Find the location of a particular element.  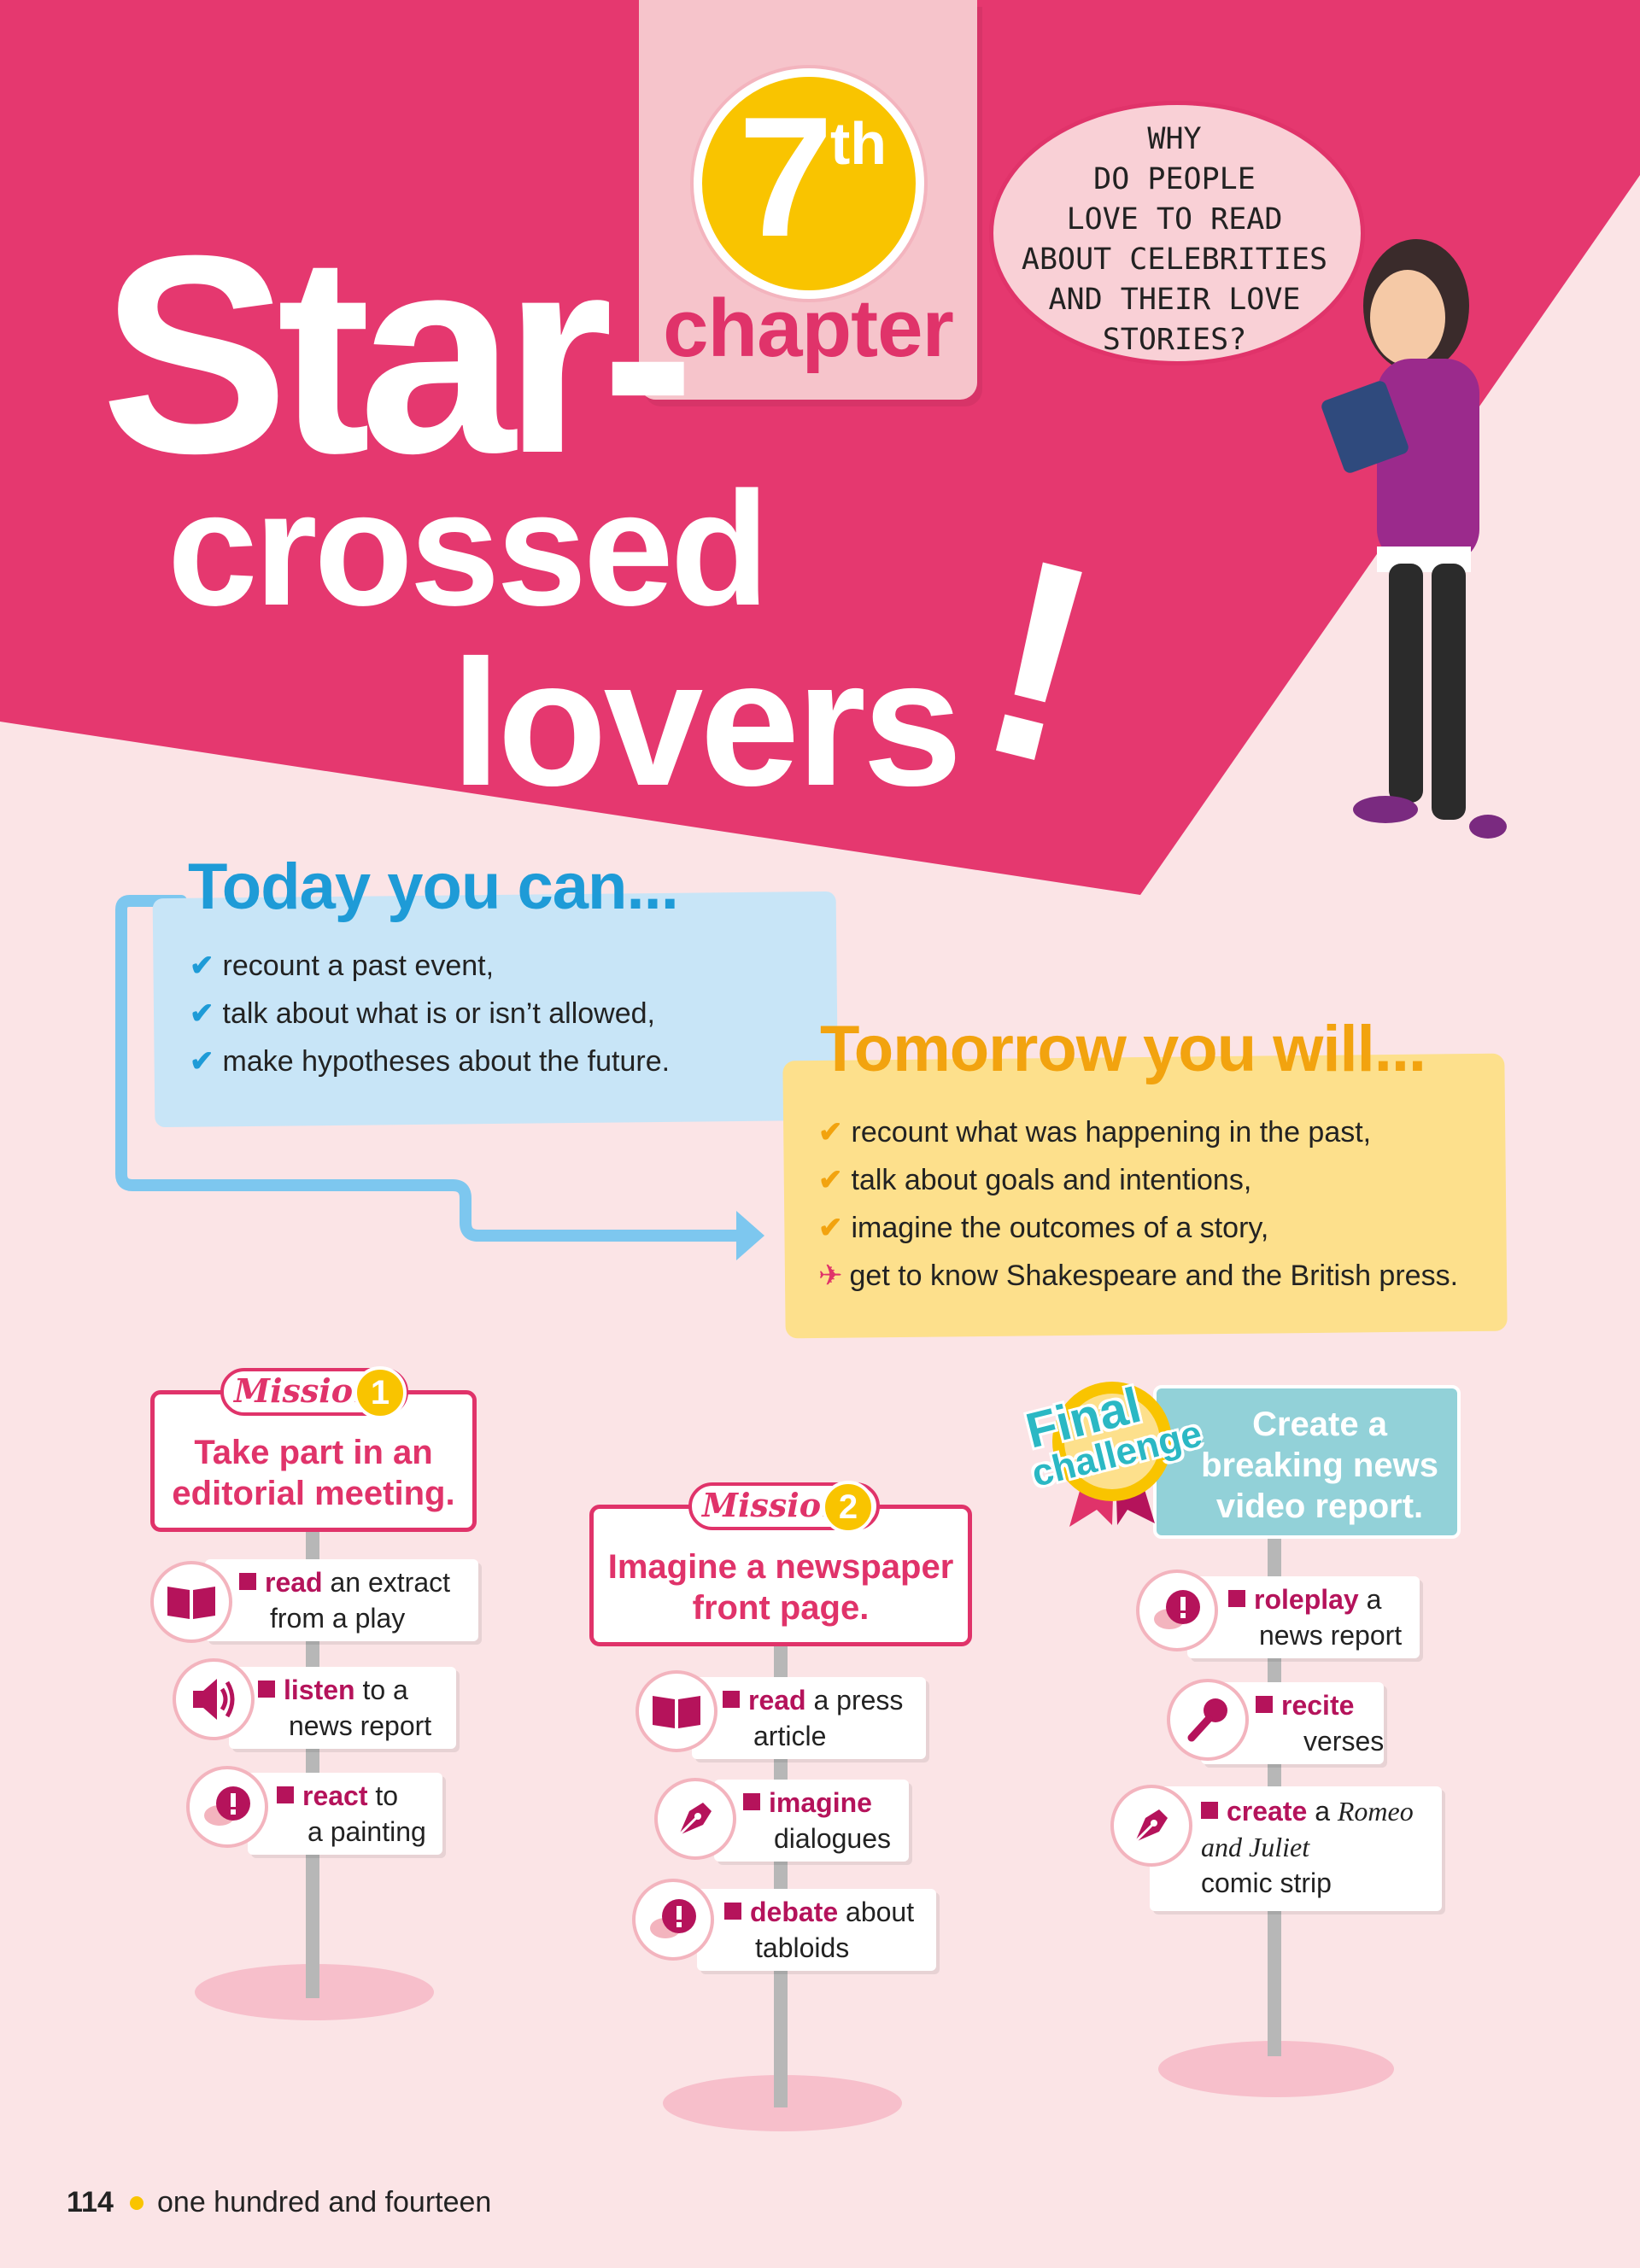

mission-title-line: front page. is located at coordinates (781, 1608).